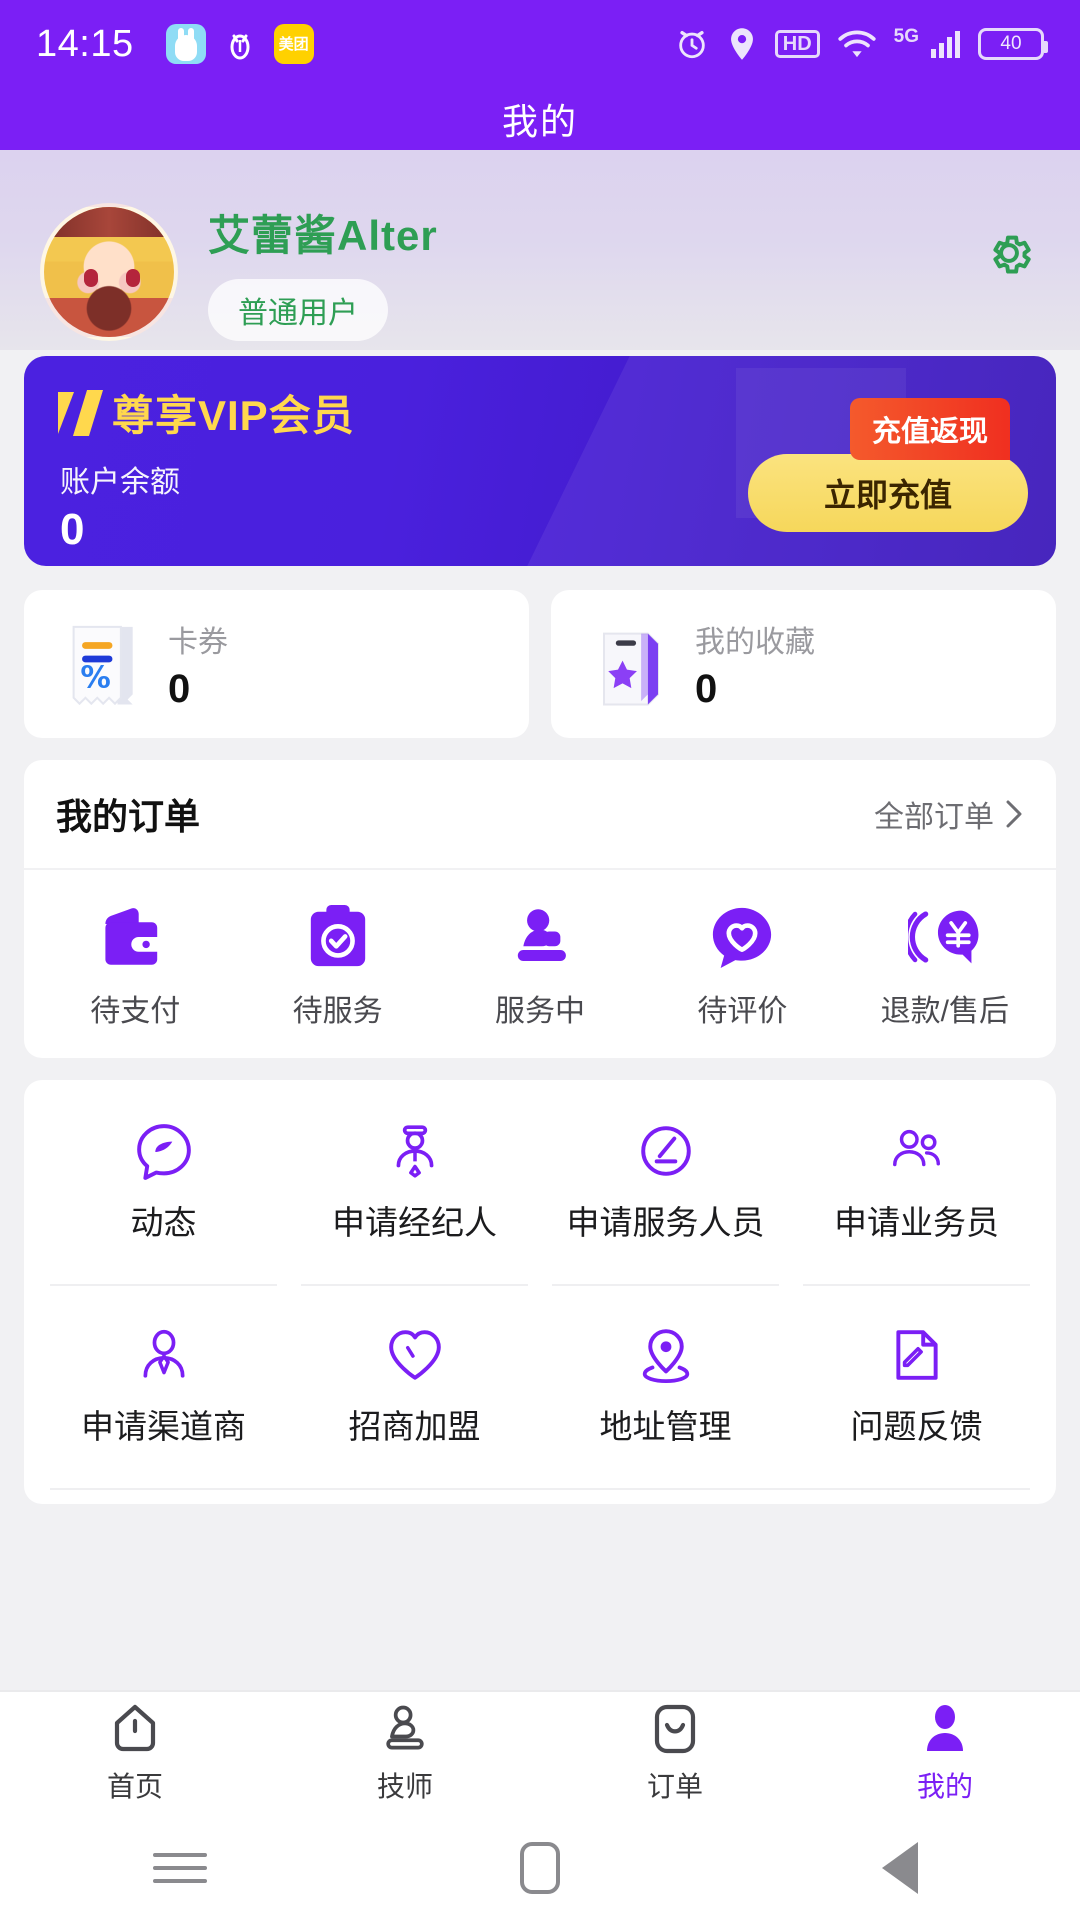 The width and height of the screenshot is (1080, 1920). Describe the element at coordinates (945, 967) in the screenshot. I see `order-status-refund: 退款/售后` at that location.